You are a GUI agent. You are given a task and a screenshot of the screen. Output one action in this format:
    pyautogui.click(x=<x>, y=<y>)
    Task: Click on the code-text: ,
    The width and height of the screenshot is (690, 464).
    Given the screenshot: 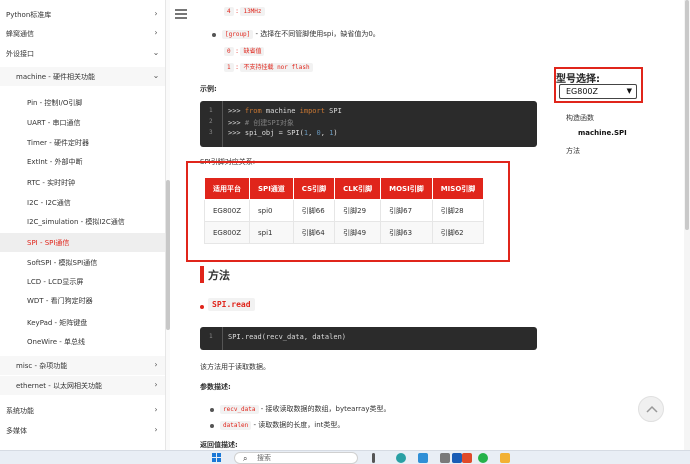 What is the action you would take?
    pyautogui.click(x=312, y=133)
    